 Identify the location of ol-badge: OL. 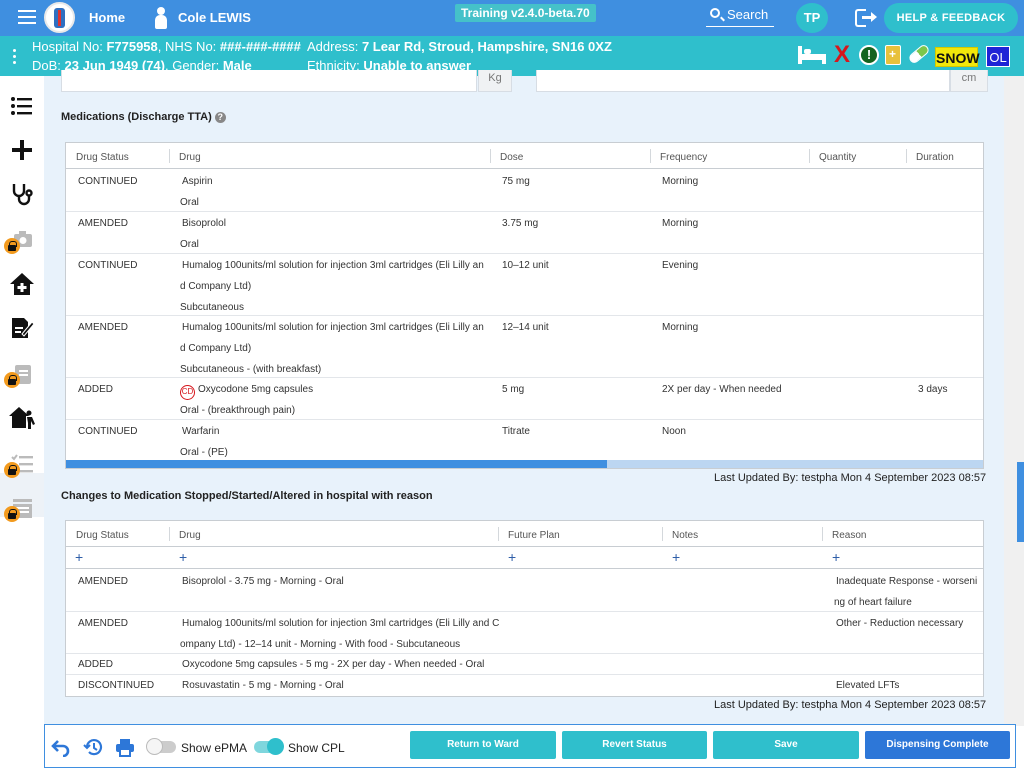
(998, 56).